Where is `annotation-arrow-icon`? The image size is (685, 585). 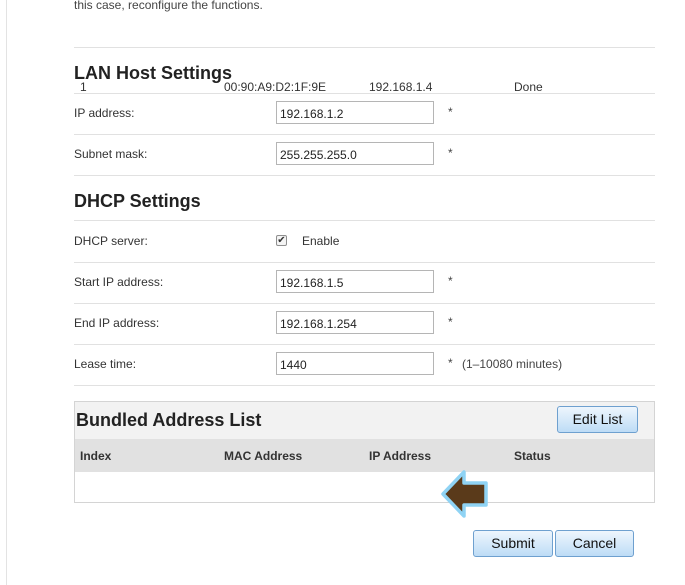
annotation-arrow-icon is located at coordinates (464, 494).